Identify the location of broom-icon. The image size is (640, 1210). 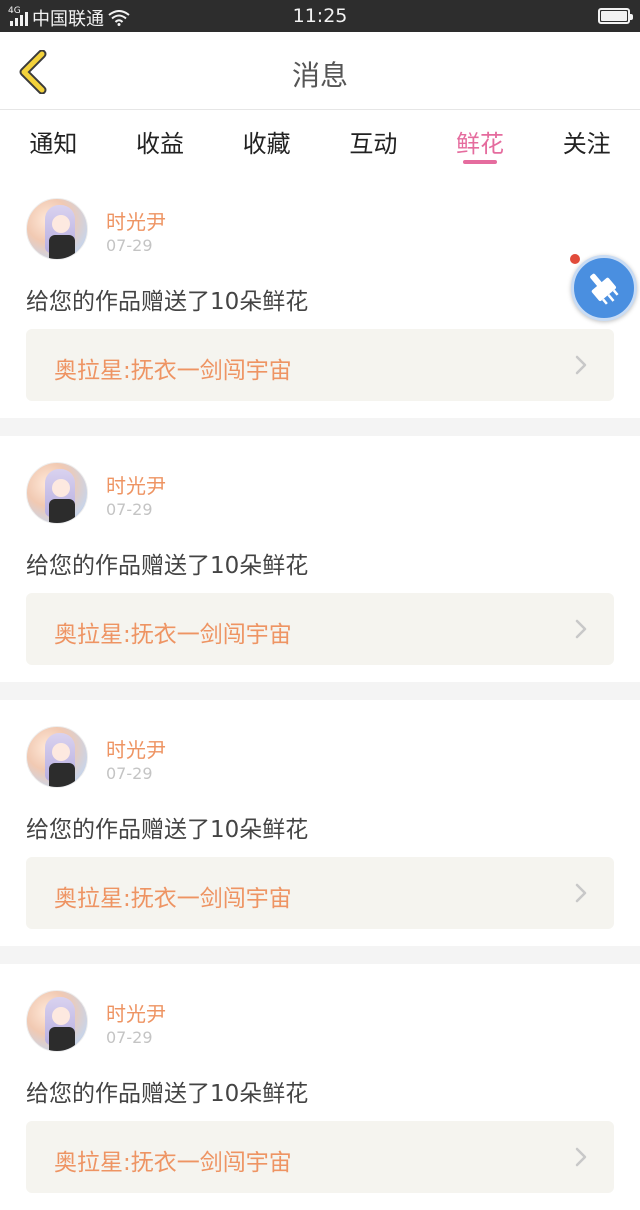
(604, 289).